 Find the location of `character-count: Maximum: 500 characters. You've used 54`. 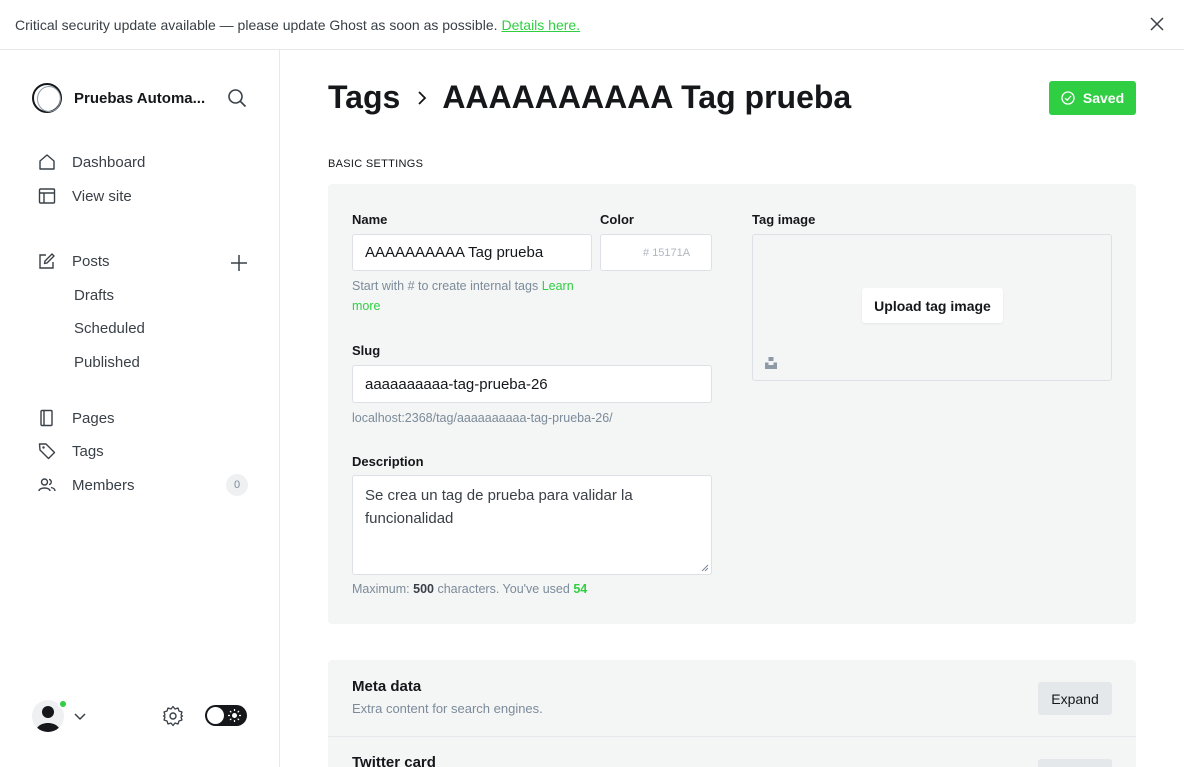

character-count: Maximum: 500 characters. You've used 54 is located at coordinates (469, 589).